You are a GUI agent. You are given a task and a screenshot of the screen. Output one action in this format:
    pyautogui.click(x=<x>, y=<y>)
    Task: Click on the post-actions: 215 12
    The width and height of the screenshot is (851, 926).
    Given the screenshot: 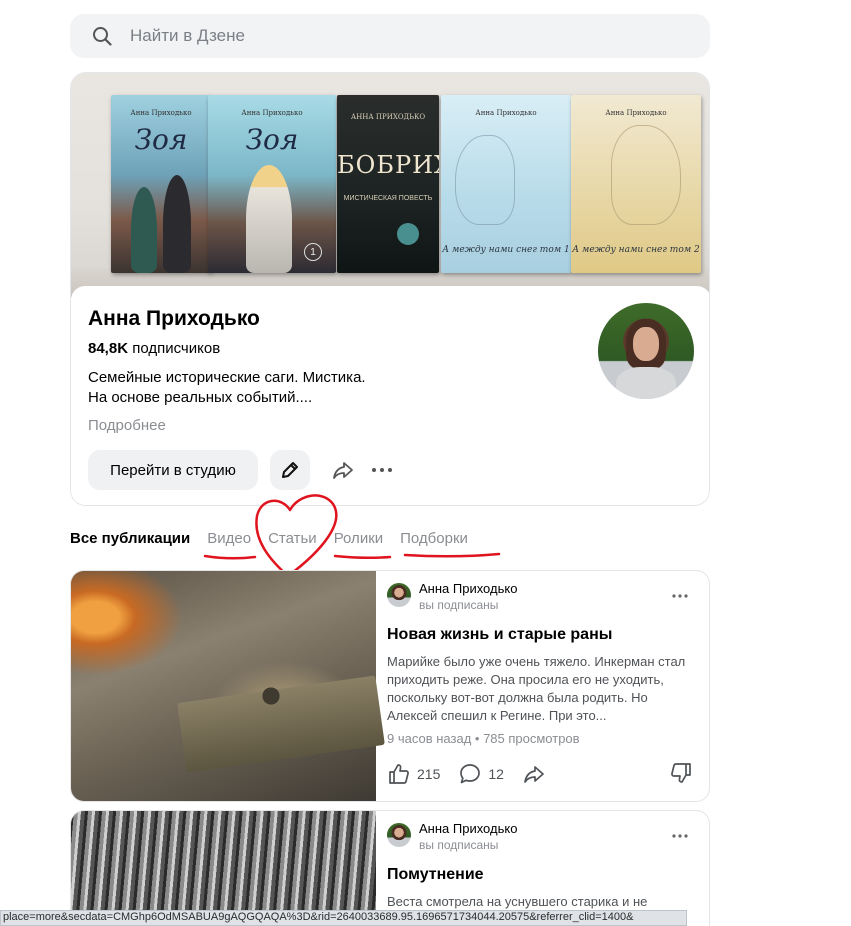 What is the action you would take?
    pyautogui.click(x=542, y=774)
    